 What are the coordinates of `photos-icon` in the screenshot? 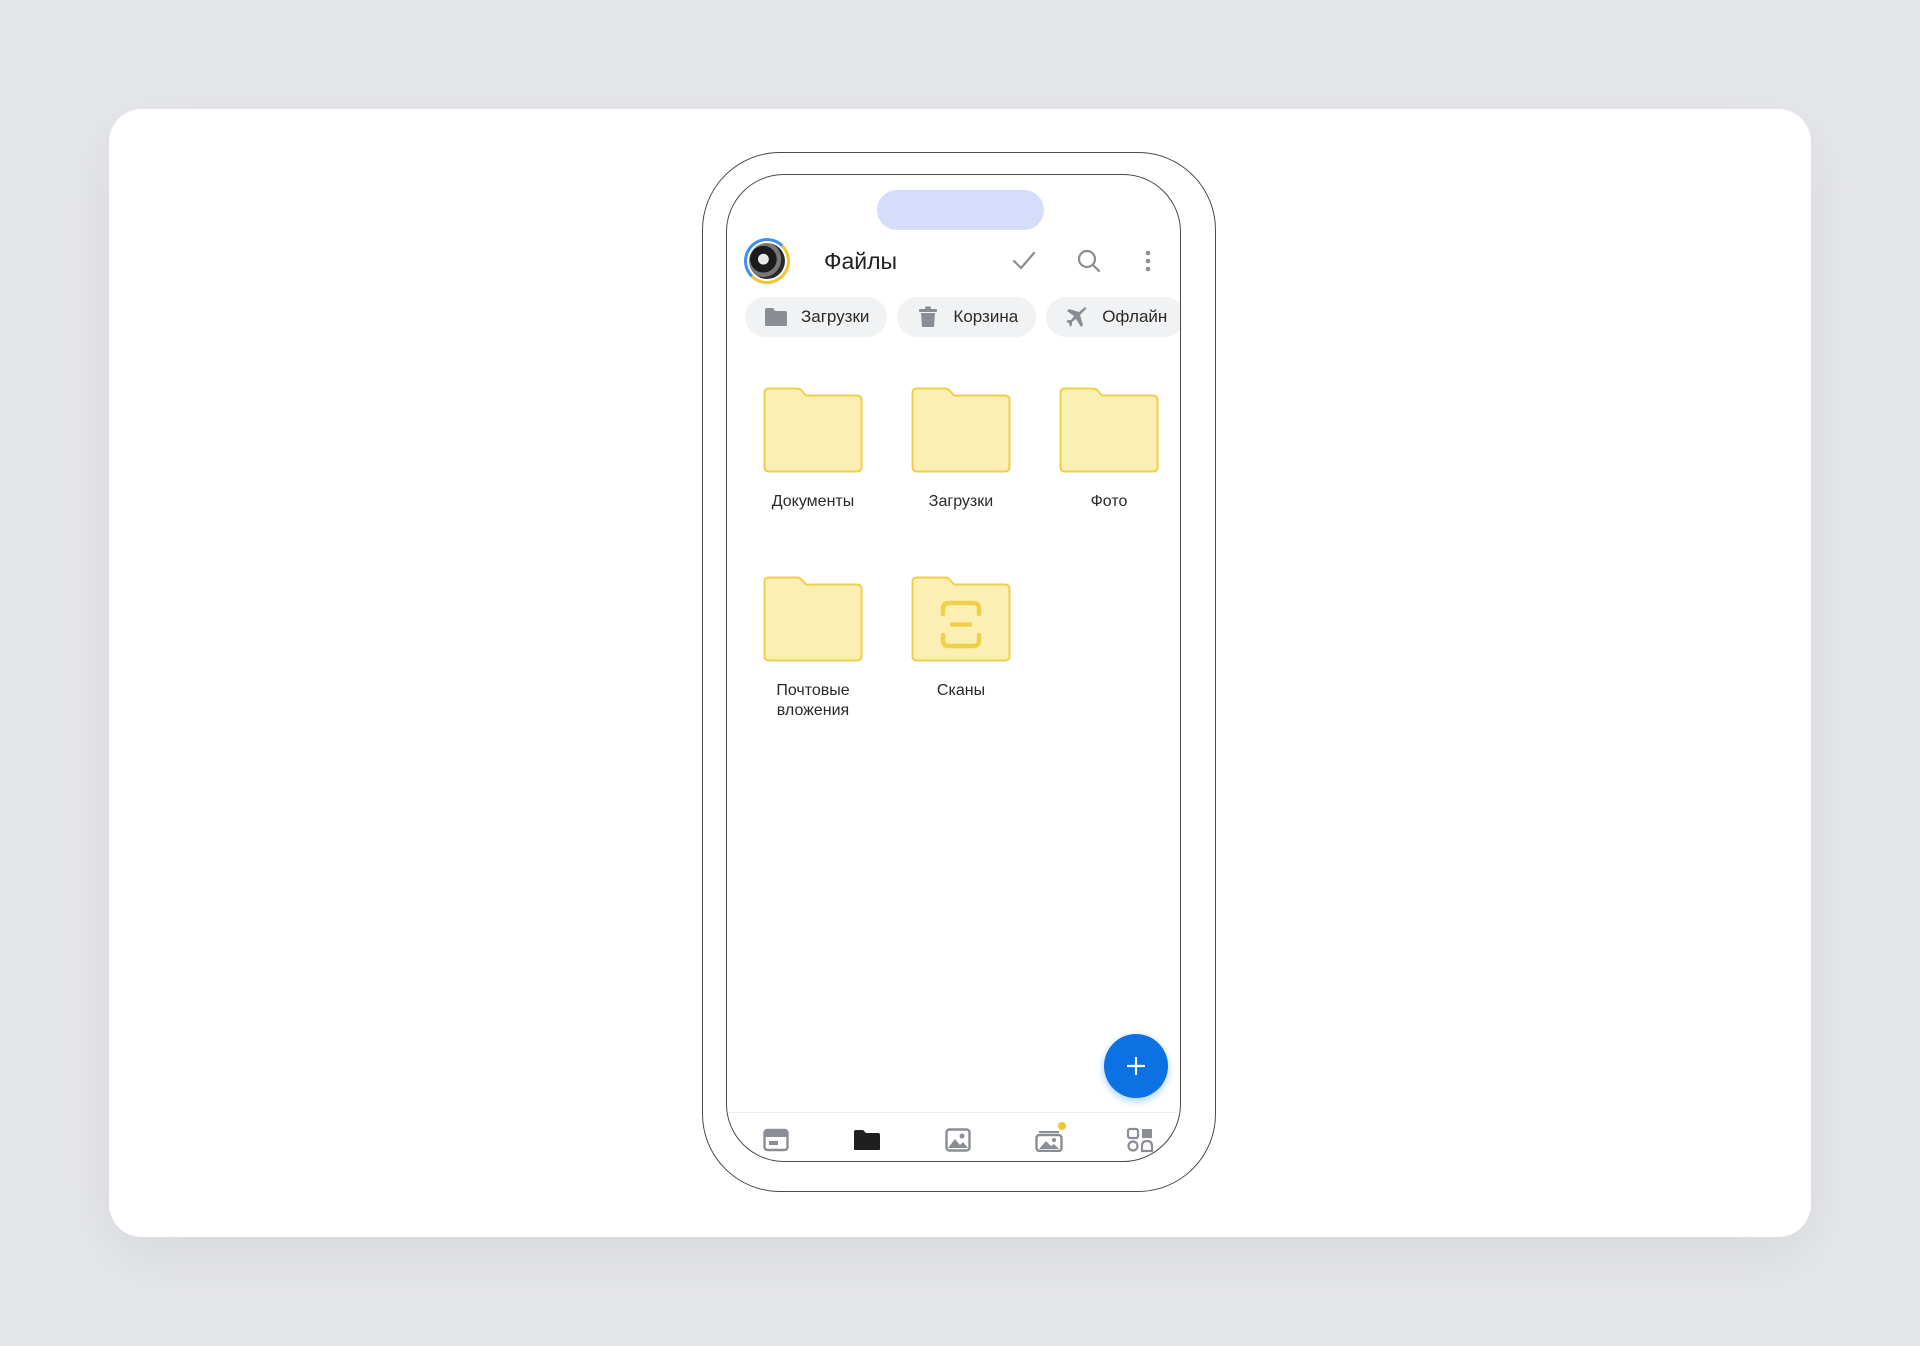 It's located at (958, 1140).